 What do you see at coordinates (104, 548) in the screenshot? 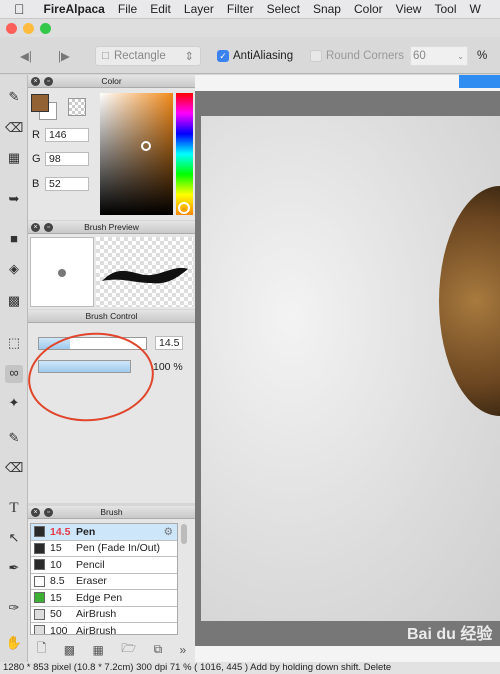
I see `brush-item: 15 Pen (Fade In/Out)` at bounding box center [104, 548].